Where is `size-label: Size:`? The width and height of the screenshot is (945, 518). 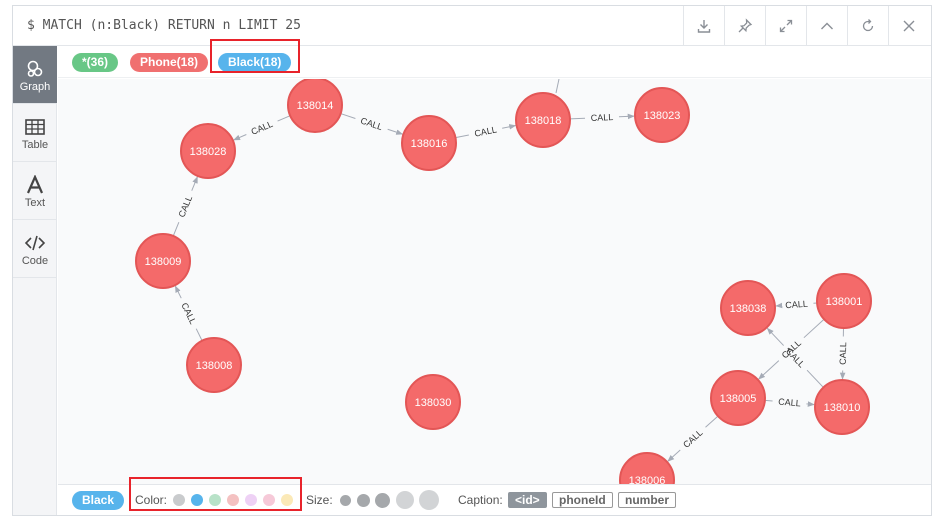
size-label: Size: is located at coordinates (319, 500).